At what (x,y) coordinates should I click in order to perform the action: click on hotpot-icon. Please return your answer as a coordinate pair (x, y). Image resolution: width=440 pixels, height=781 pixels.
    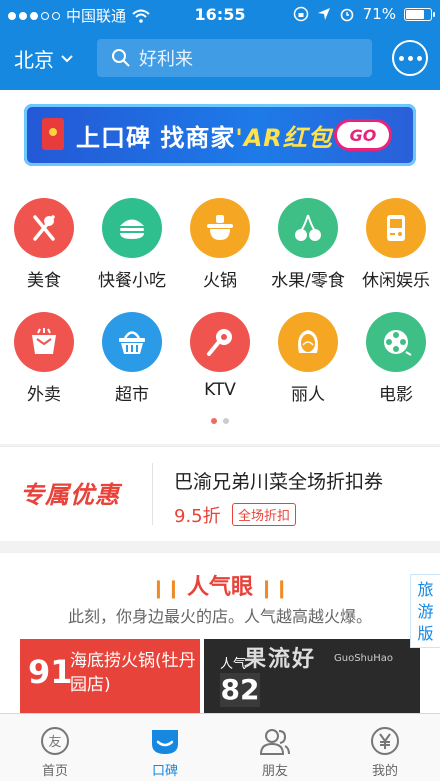
    Looking at the image, I should click on (220, 228).